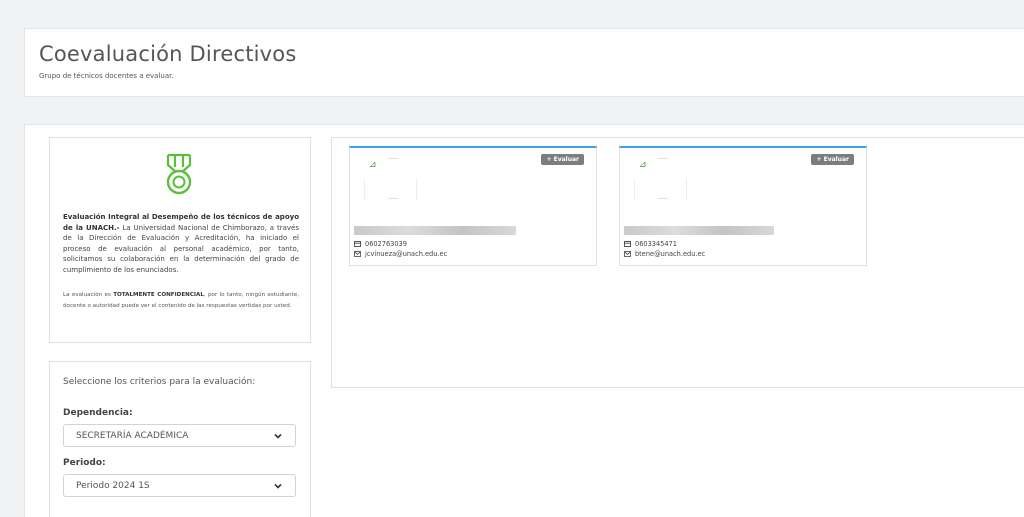 This screenshot has height=517, width=1024. Describe the element at coordinates (88, 295) in the screenshot. I see `note-pre: La evaluación es` at that location.